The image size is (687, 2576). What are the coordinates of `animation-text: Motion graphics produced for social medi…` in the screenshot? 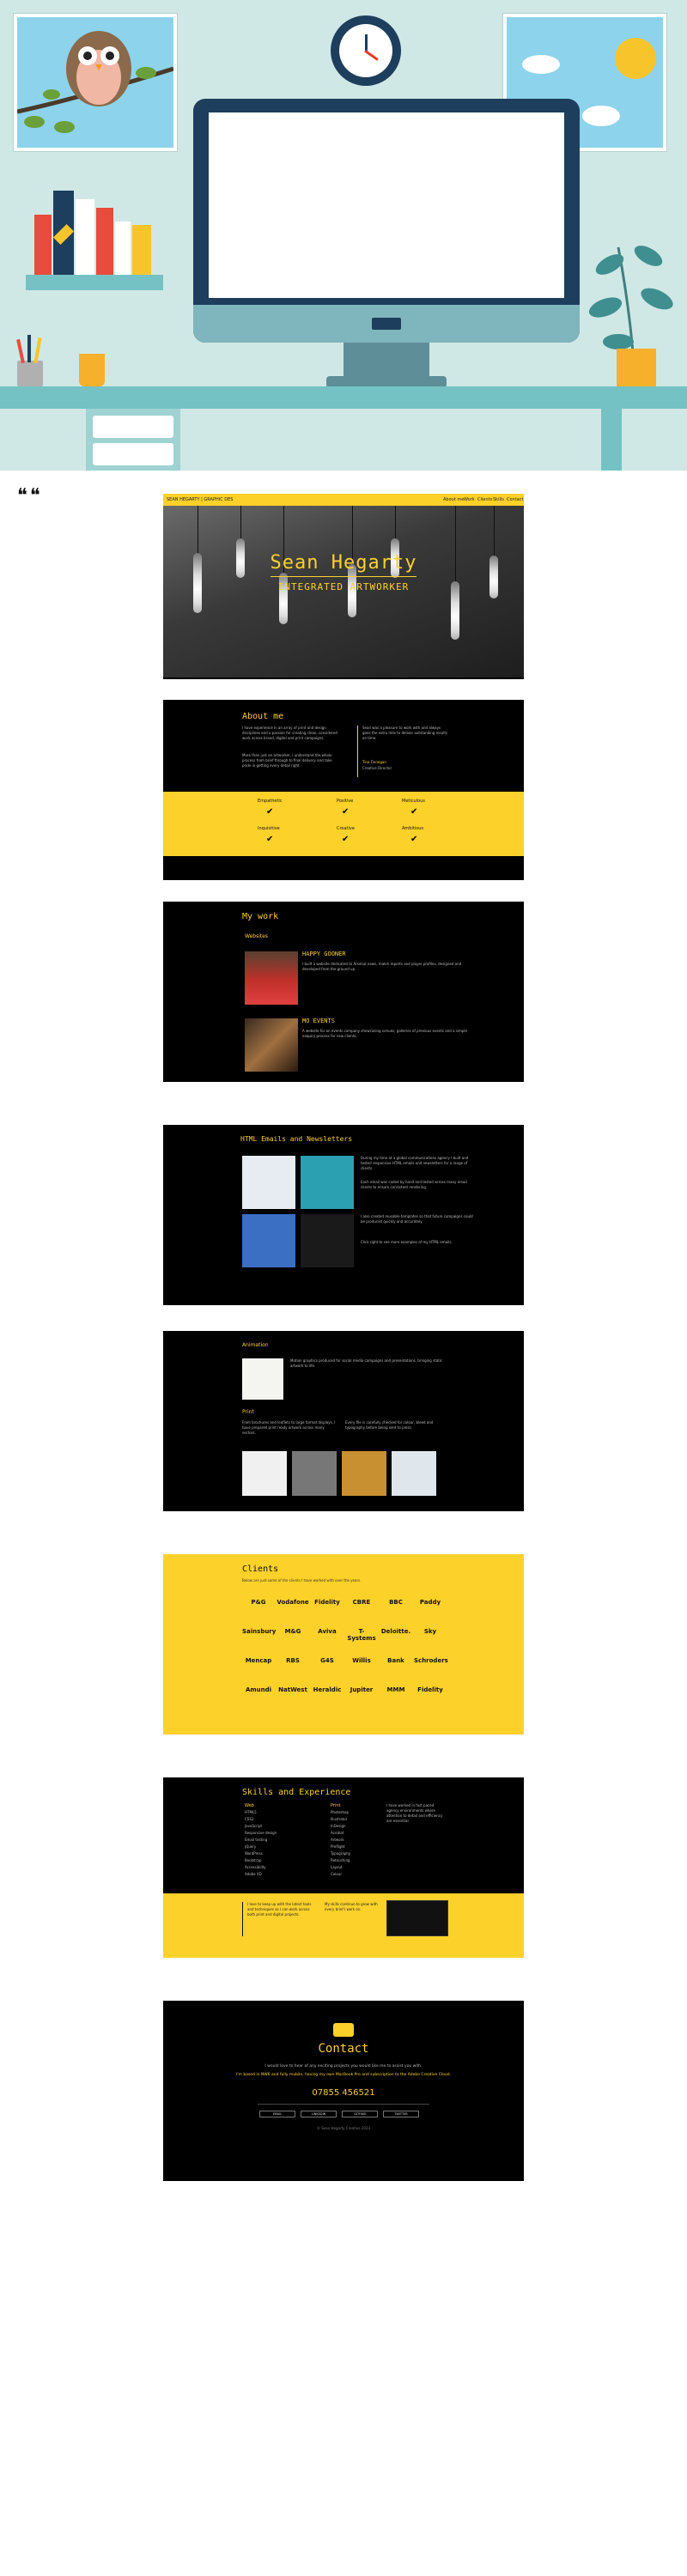 It's located at (366, 1363).